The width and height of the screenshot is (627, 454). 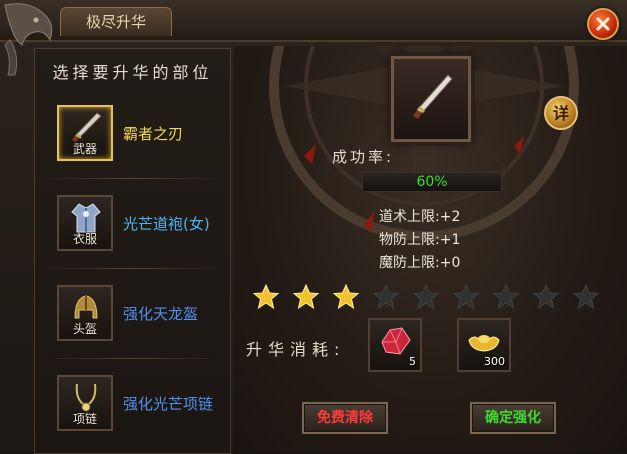 I want to click on star-rating, so click(x=437, y=298).